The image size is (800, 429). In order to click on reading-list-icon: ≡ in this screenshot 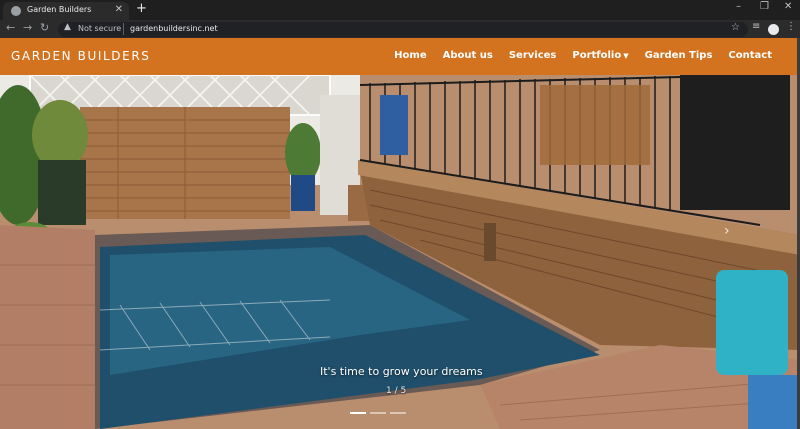, I will do `click(756, 26)`.